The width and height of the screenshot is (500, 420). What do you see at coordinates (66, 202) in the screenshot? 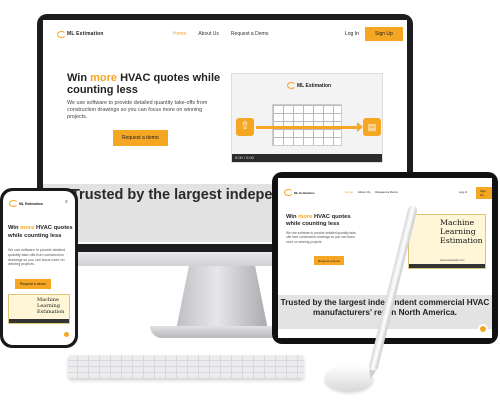
I see `menu-icon: ≡` at bounding box center [66, 202].